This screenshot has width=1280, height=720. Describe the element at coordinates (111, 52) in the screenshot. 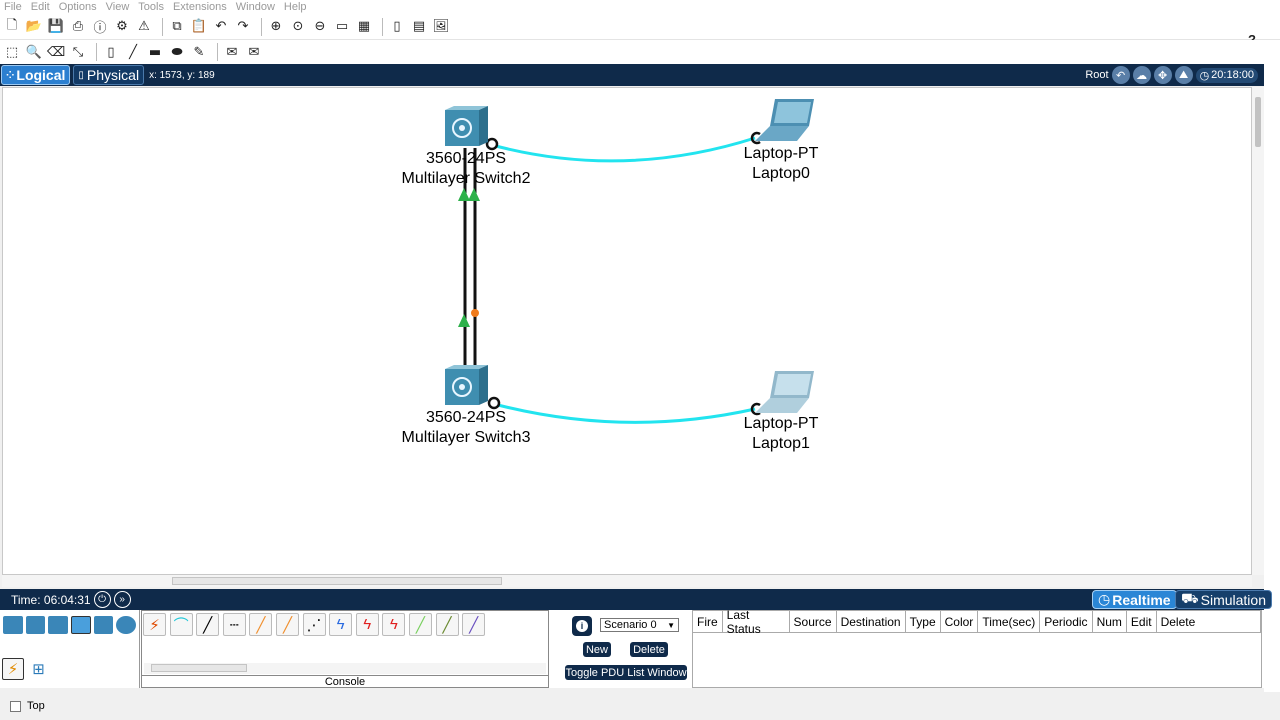

I see `note-icon: ▯` at that location.